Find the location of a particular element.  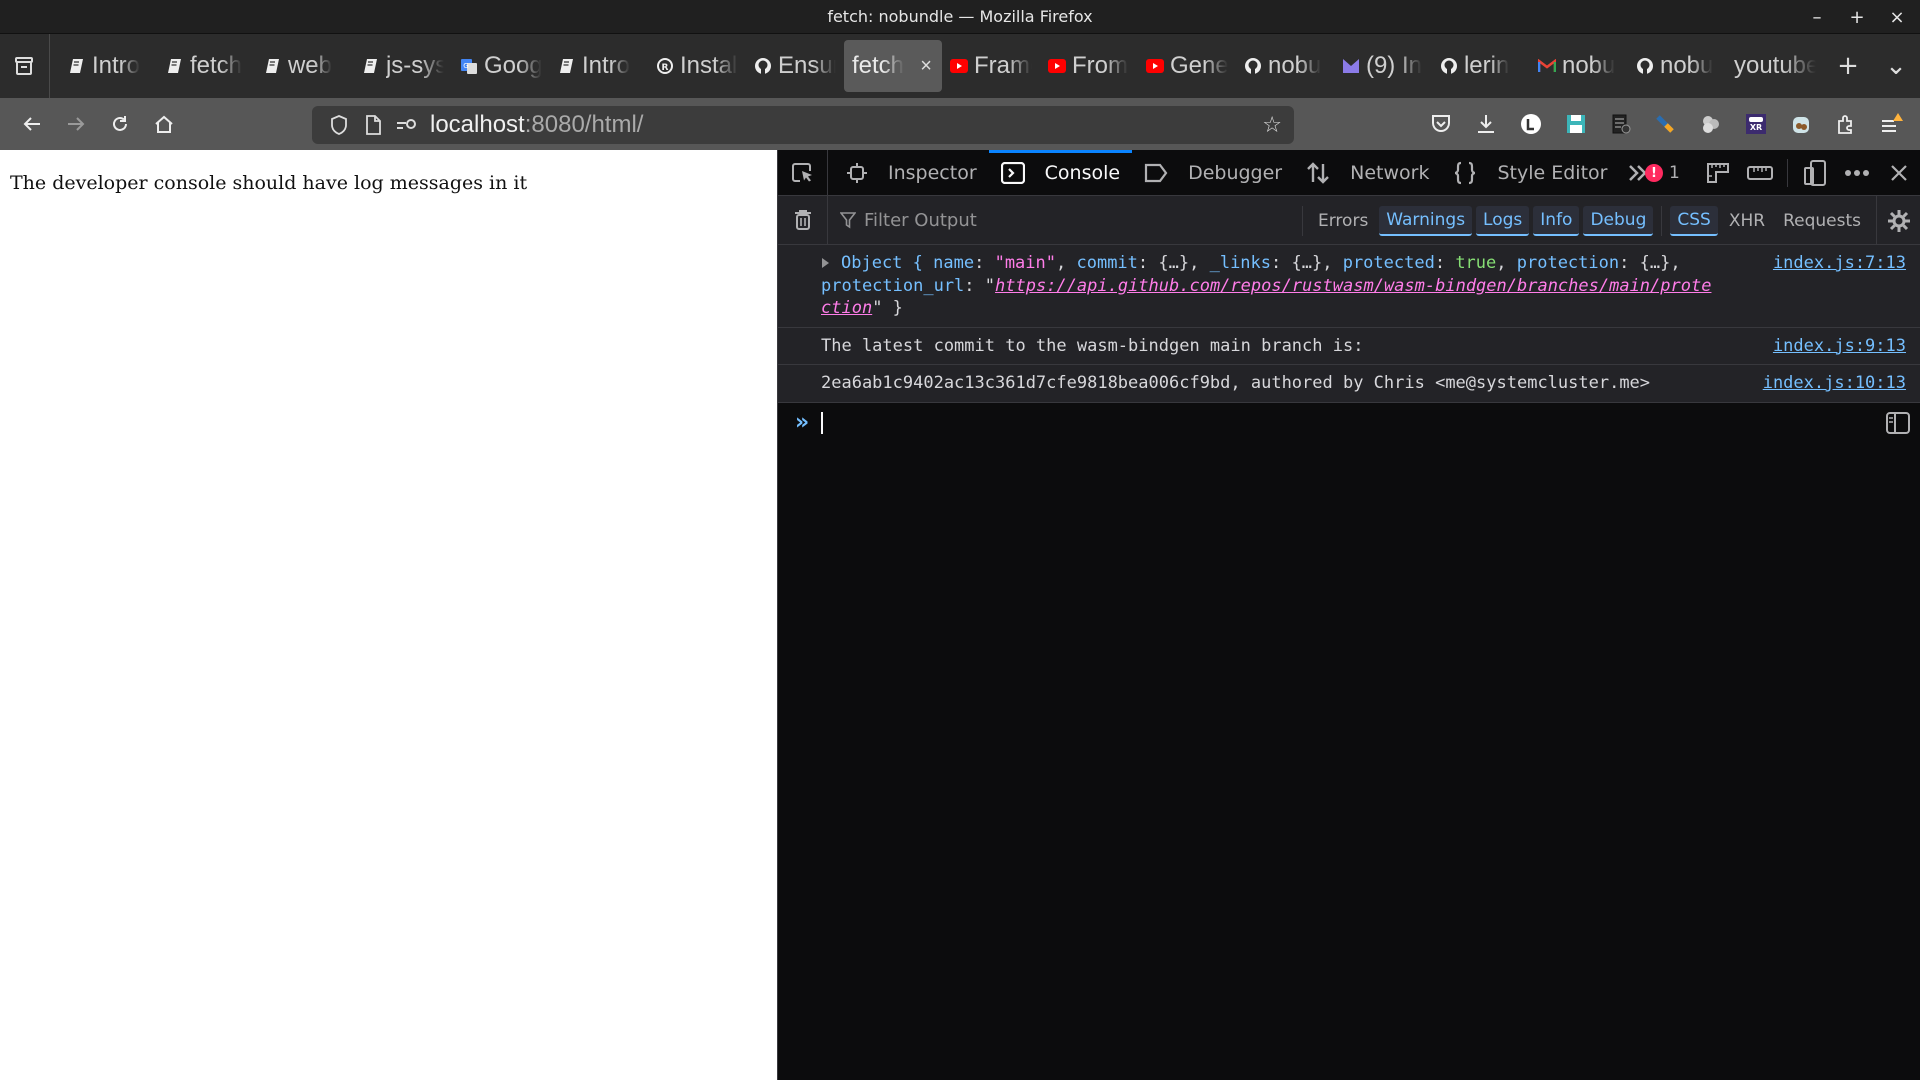

firefox-view-button is located at coordinates (25, 66).